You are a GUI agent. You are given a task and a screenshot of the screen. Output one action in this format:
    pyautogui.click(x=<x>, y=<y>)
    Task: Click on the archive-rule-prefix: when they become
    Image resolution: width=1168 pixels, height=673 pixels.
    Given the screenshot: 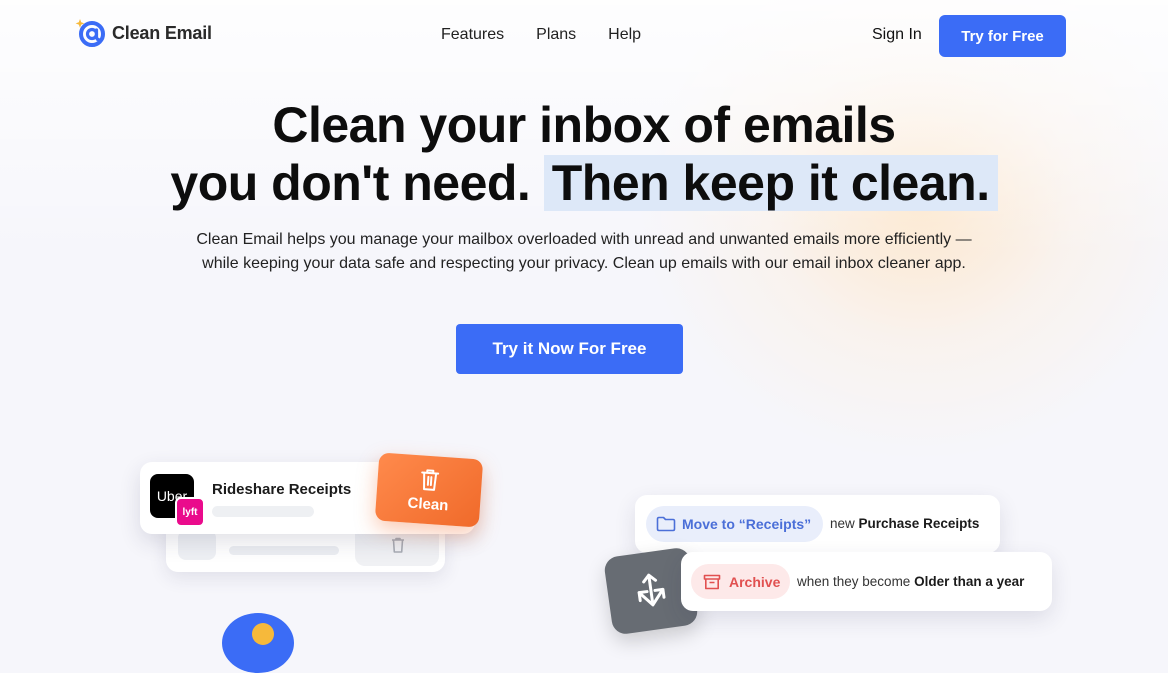 What is the action you would take?
    pyautogui.click(x=854, y=581)
    